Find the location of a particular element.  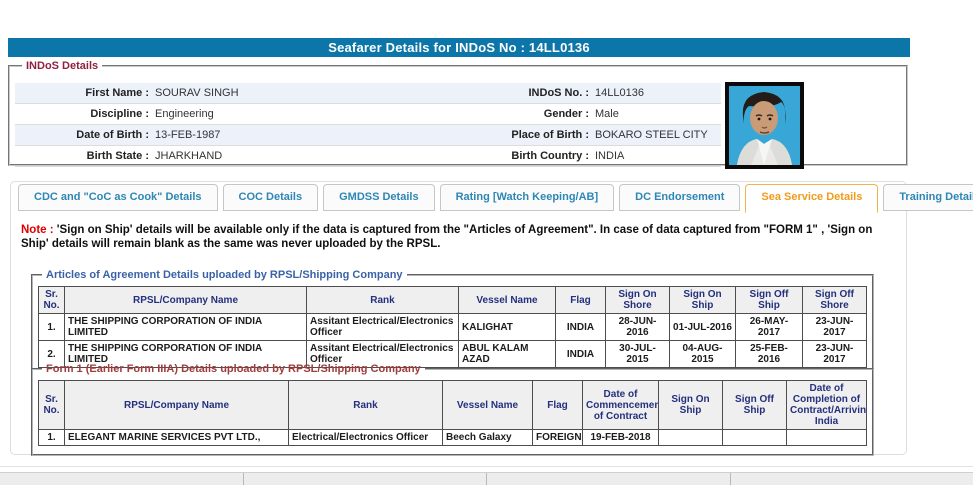

tab-cdc-coc-as-cook-details: CDC and "CoC as Cook" Details is located at coordinates (118, 197).